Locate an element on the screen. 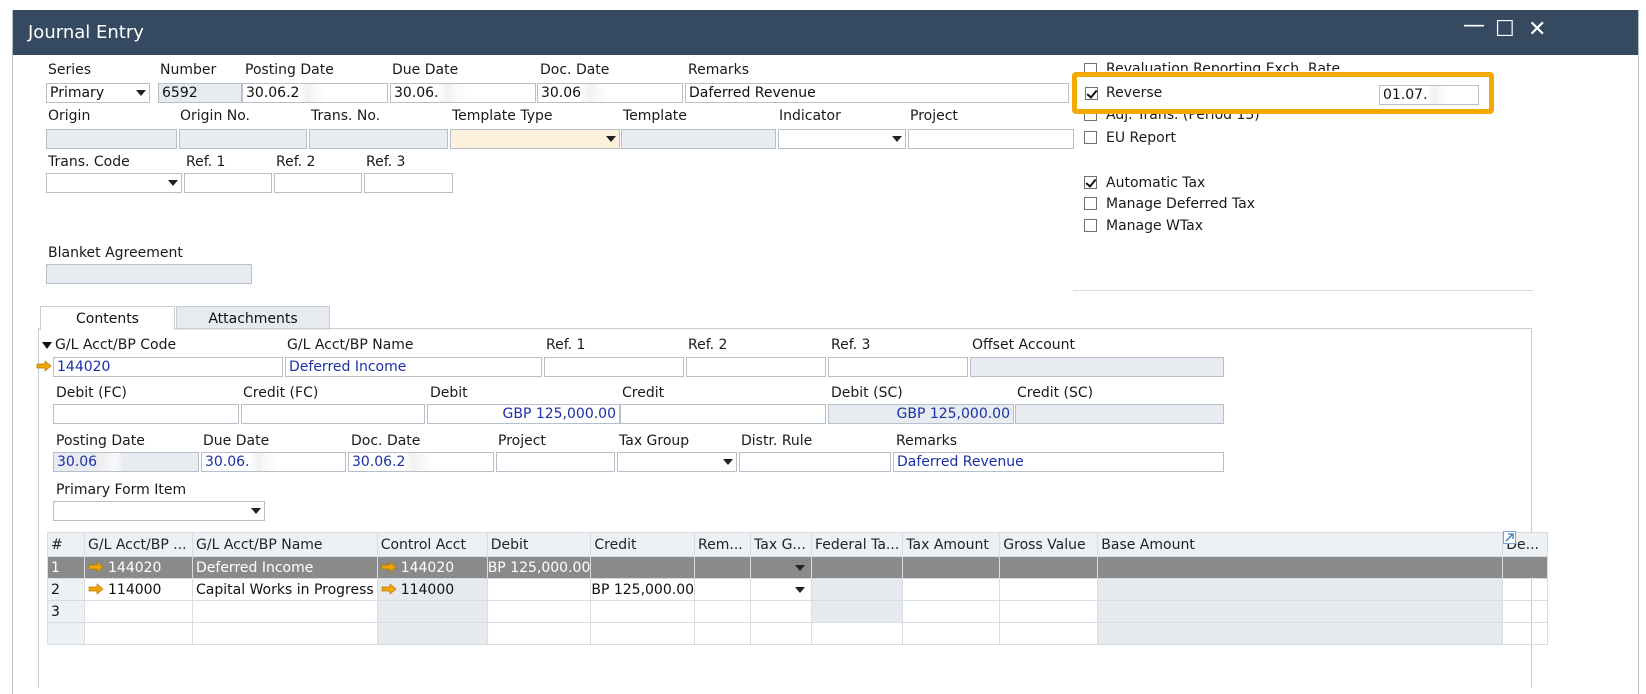 Image resolution: width=1646 pixels, height=694 pixels. posting-date-field: 30.06.2 is located at coordinates (315, 93).